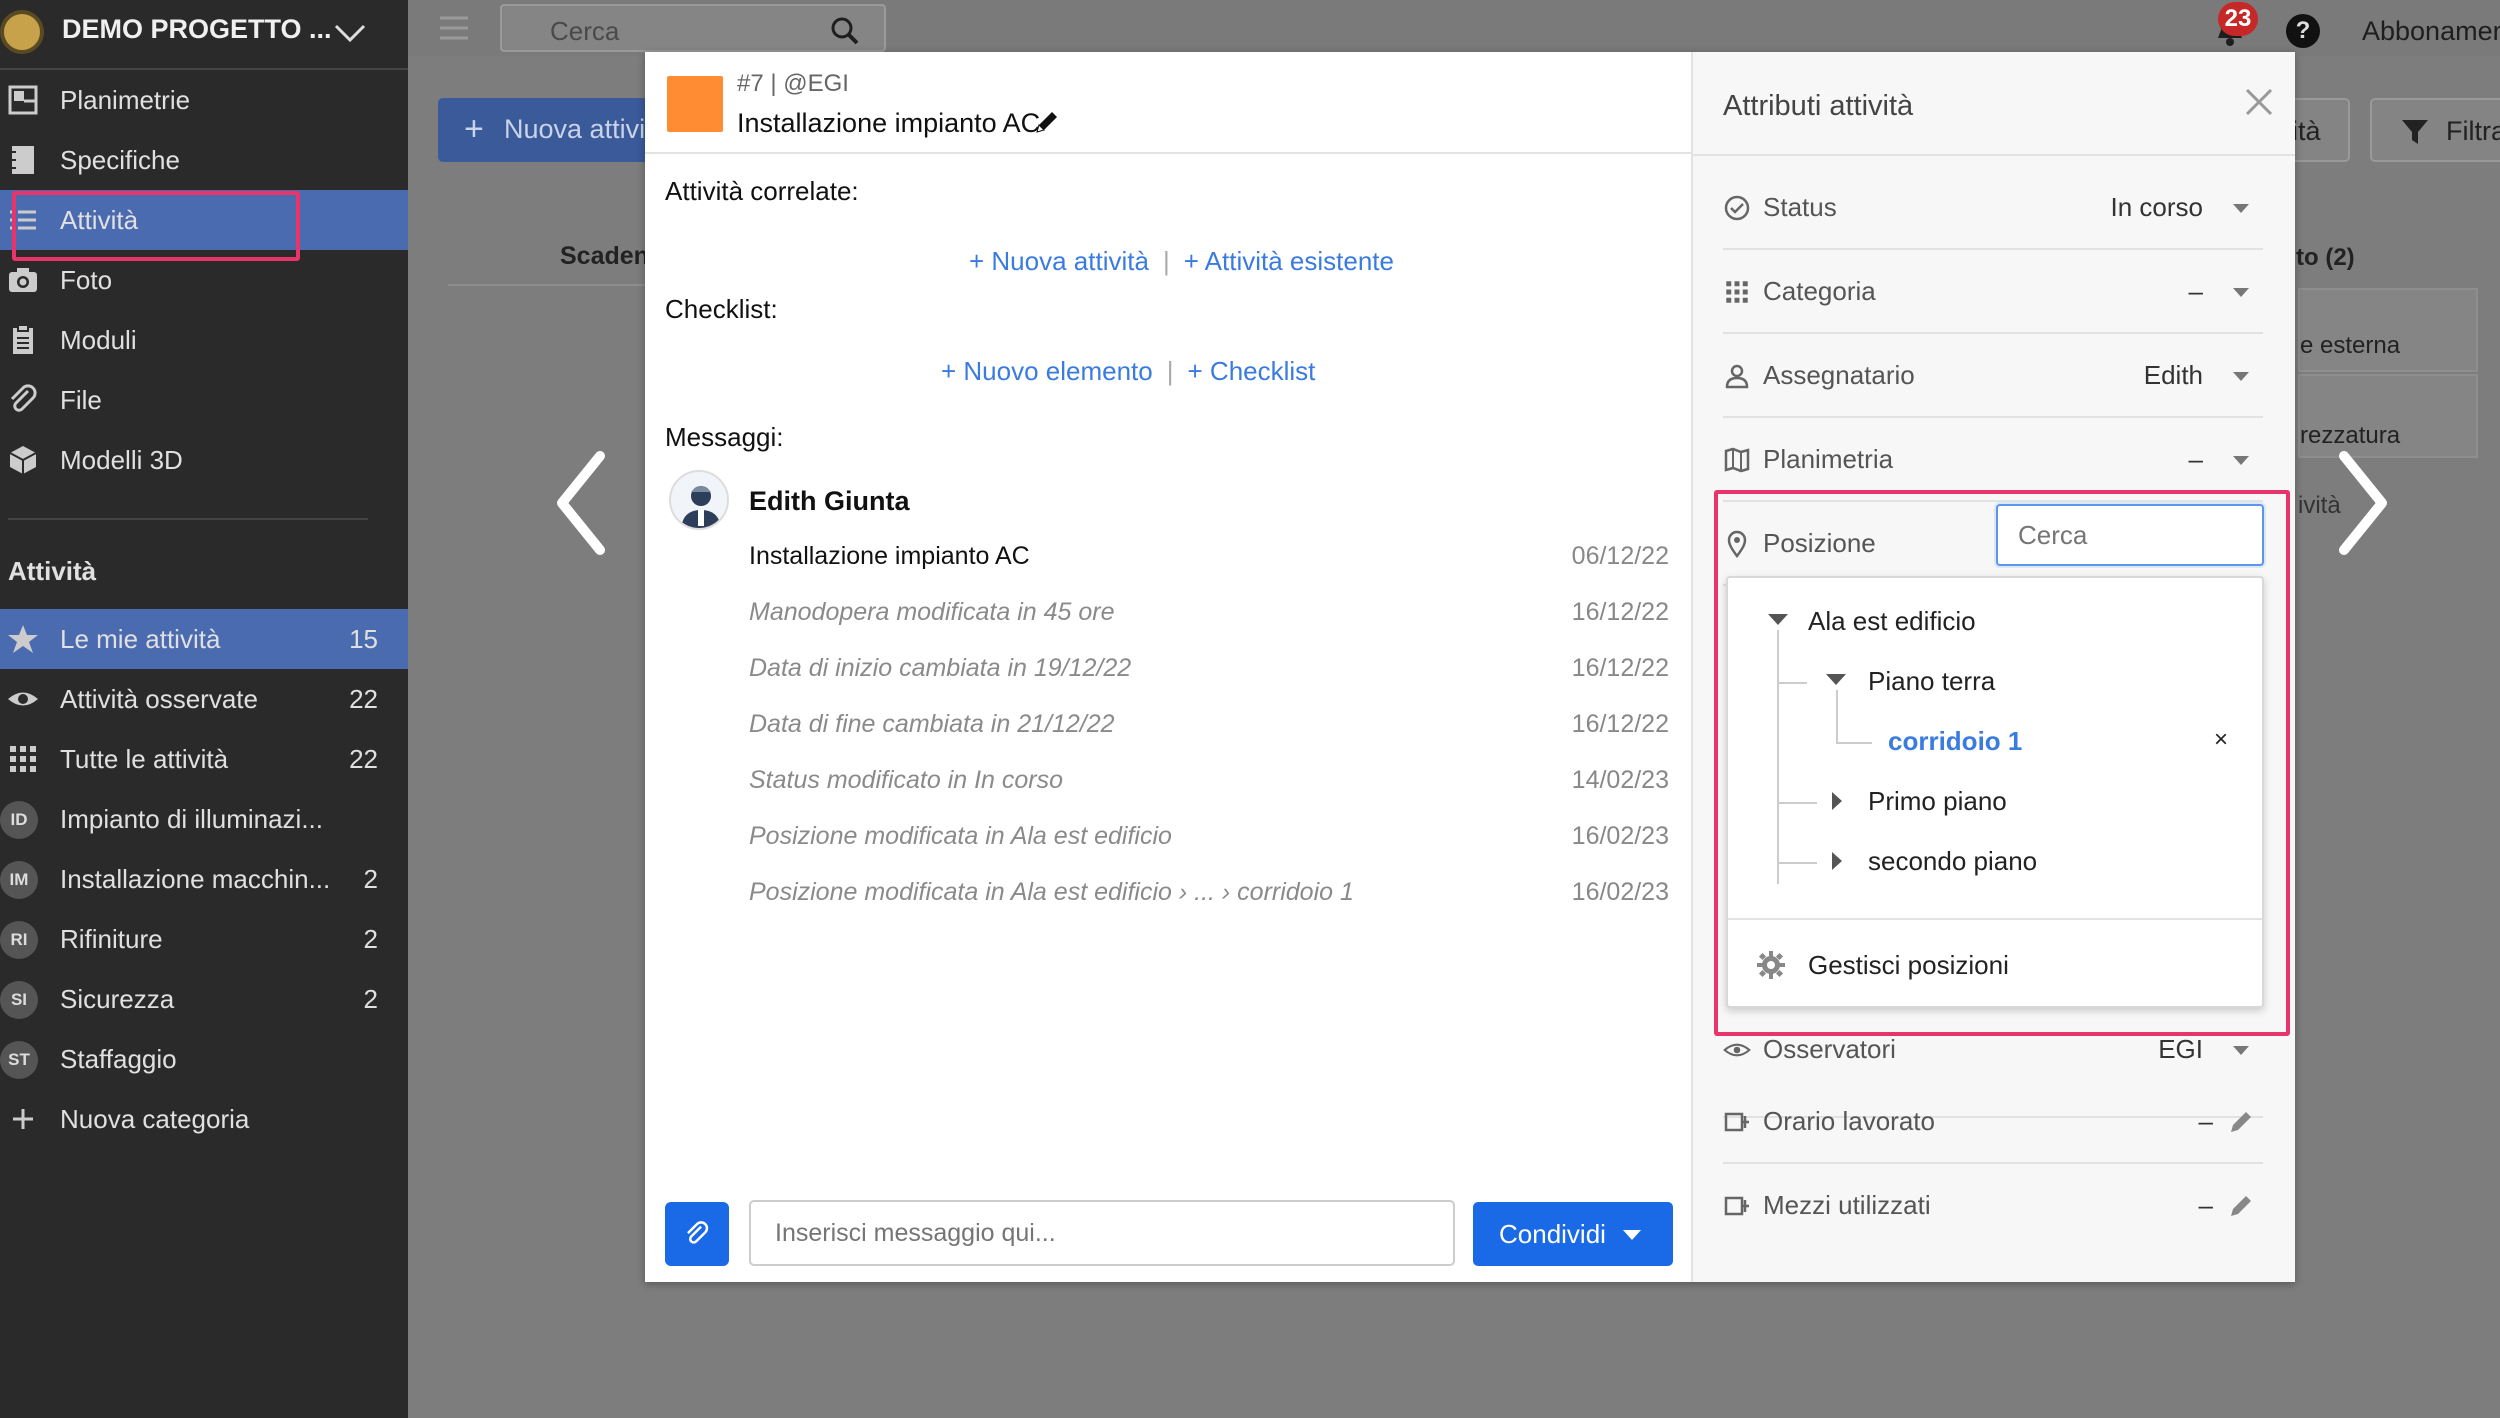 This screenshot has width=2500, height=1418. What do you see at coordinates (204, 100) in the screenshot?
I see `sidebar-item-planimetrie: Planimetrie` at bounding box center [204, 100].